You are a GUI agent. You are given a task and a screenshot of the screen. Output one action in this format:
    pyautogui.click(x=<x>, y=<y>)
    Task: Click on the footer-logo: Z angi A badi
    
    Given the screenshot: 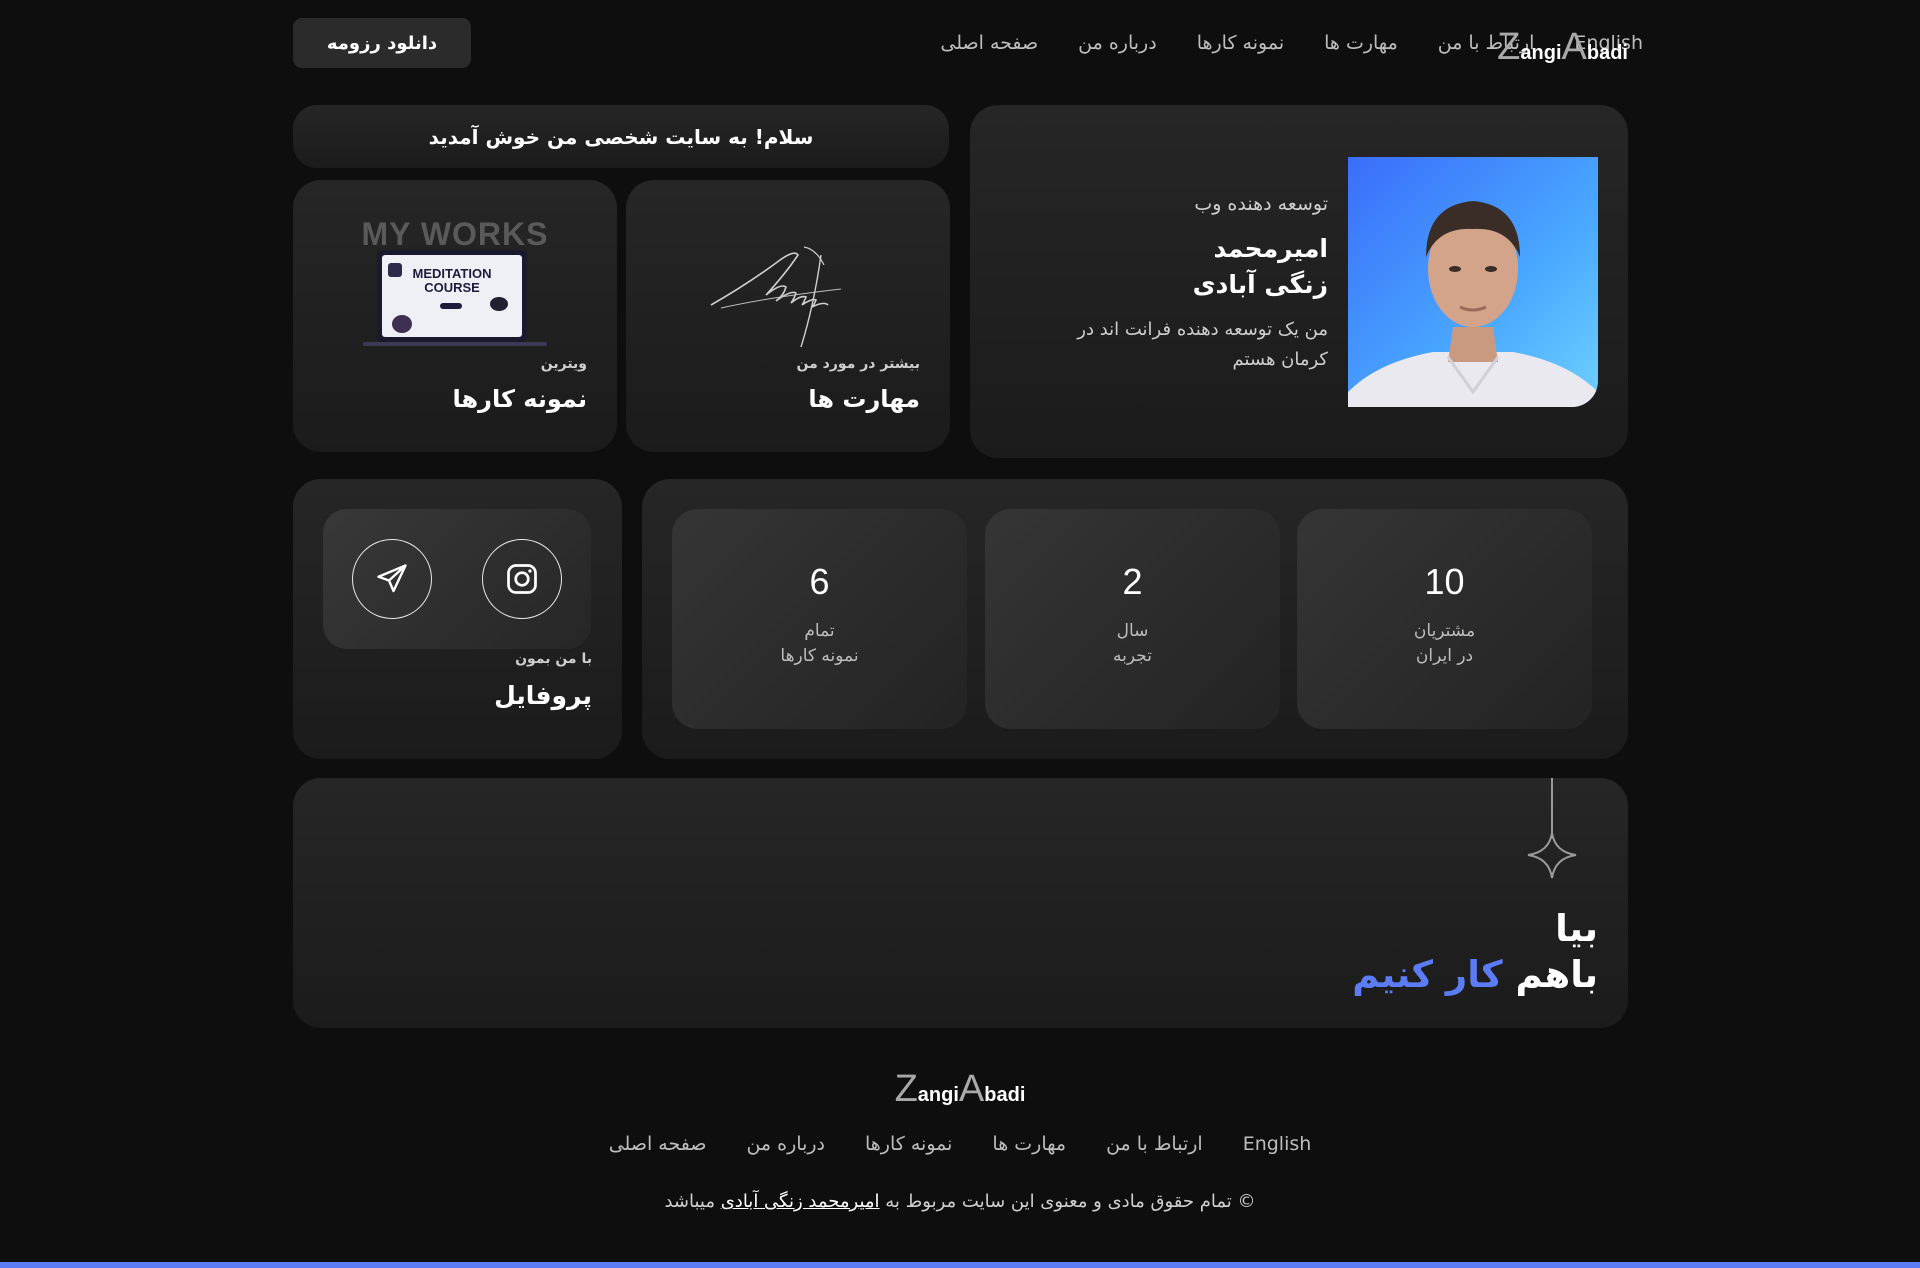 What is the action you would take?
    pyautogui.click(x=960, y=1089)
    